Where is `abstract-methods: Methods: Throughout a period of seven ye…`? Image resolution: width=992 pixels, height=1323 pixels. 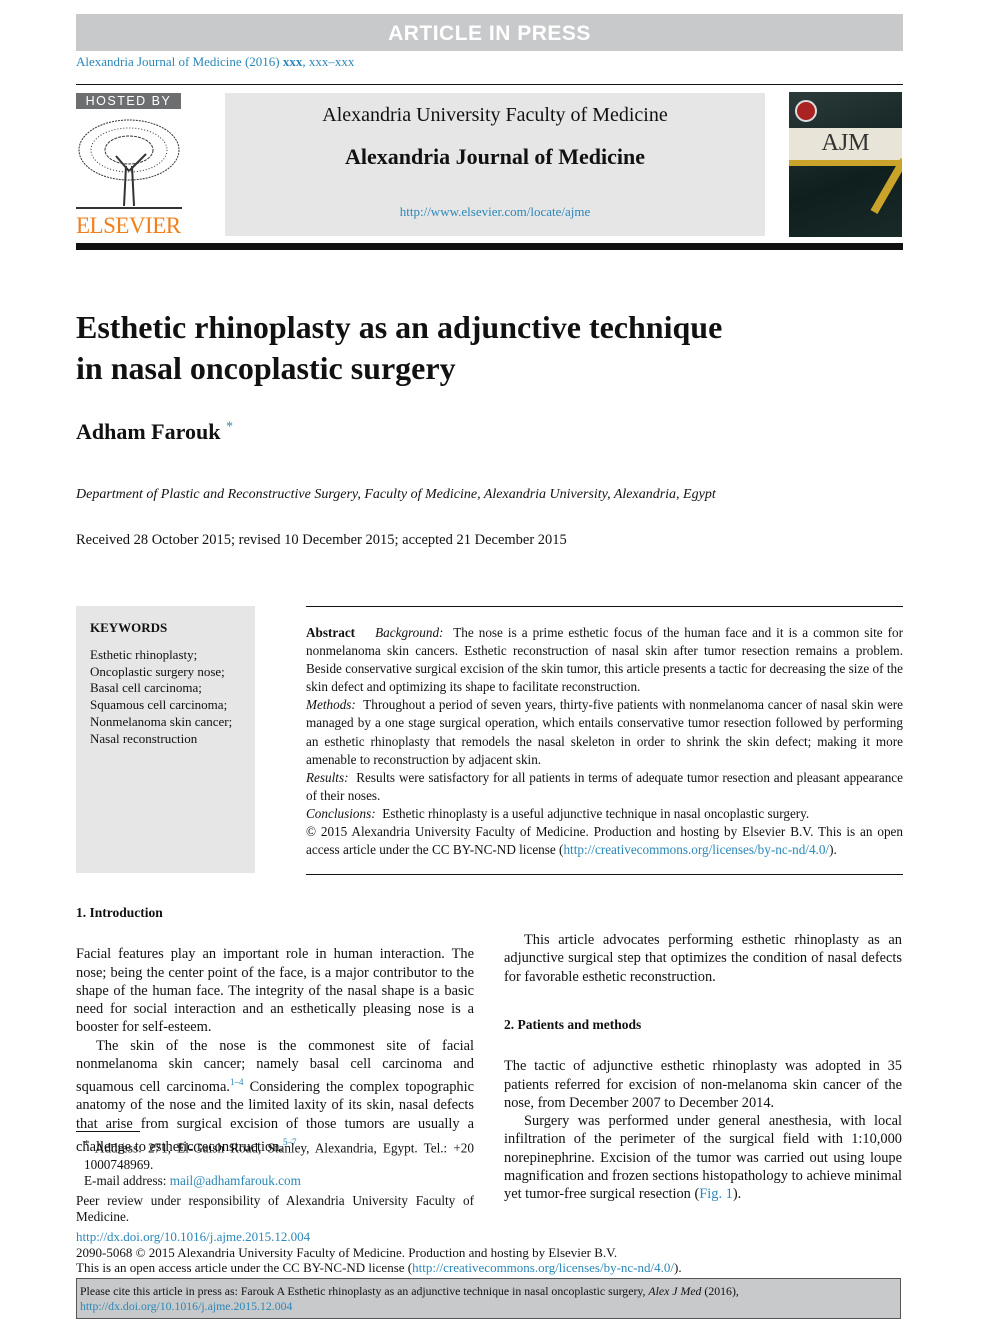 abstract-methods: Methods: Throughout a period of seven ye… is located at coordinates (604, 732).